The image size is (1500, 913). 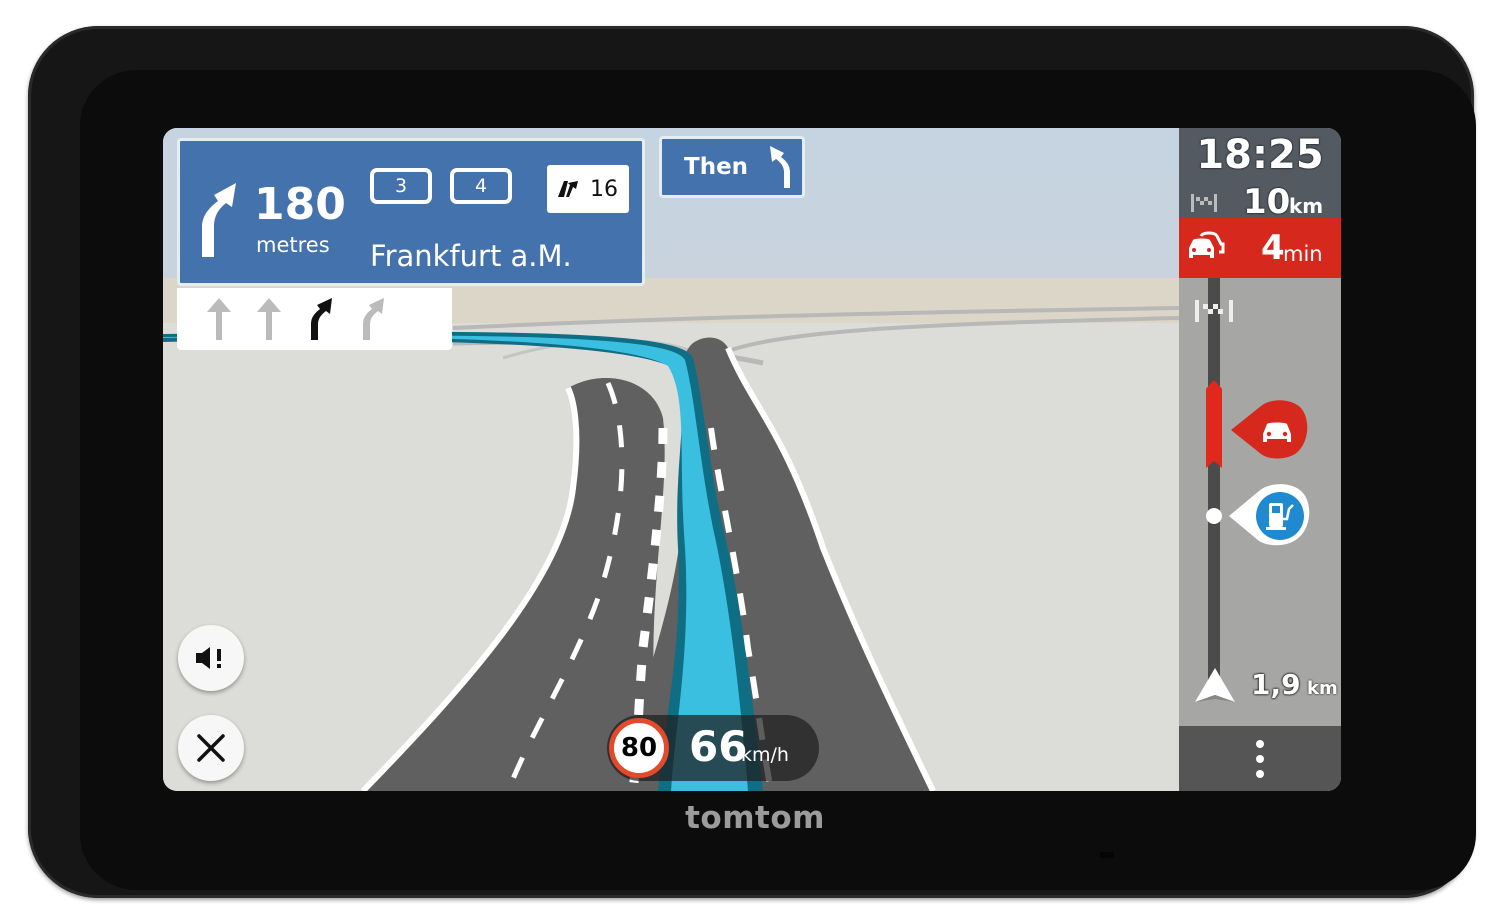 I want to click on traffic-delay: 4, so click(x=1273, y=248).